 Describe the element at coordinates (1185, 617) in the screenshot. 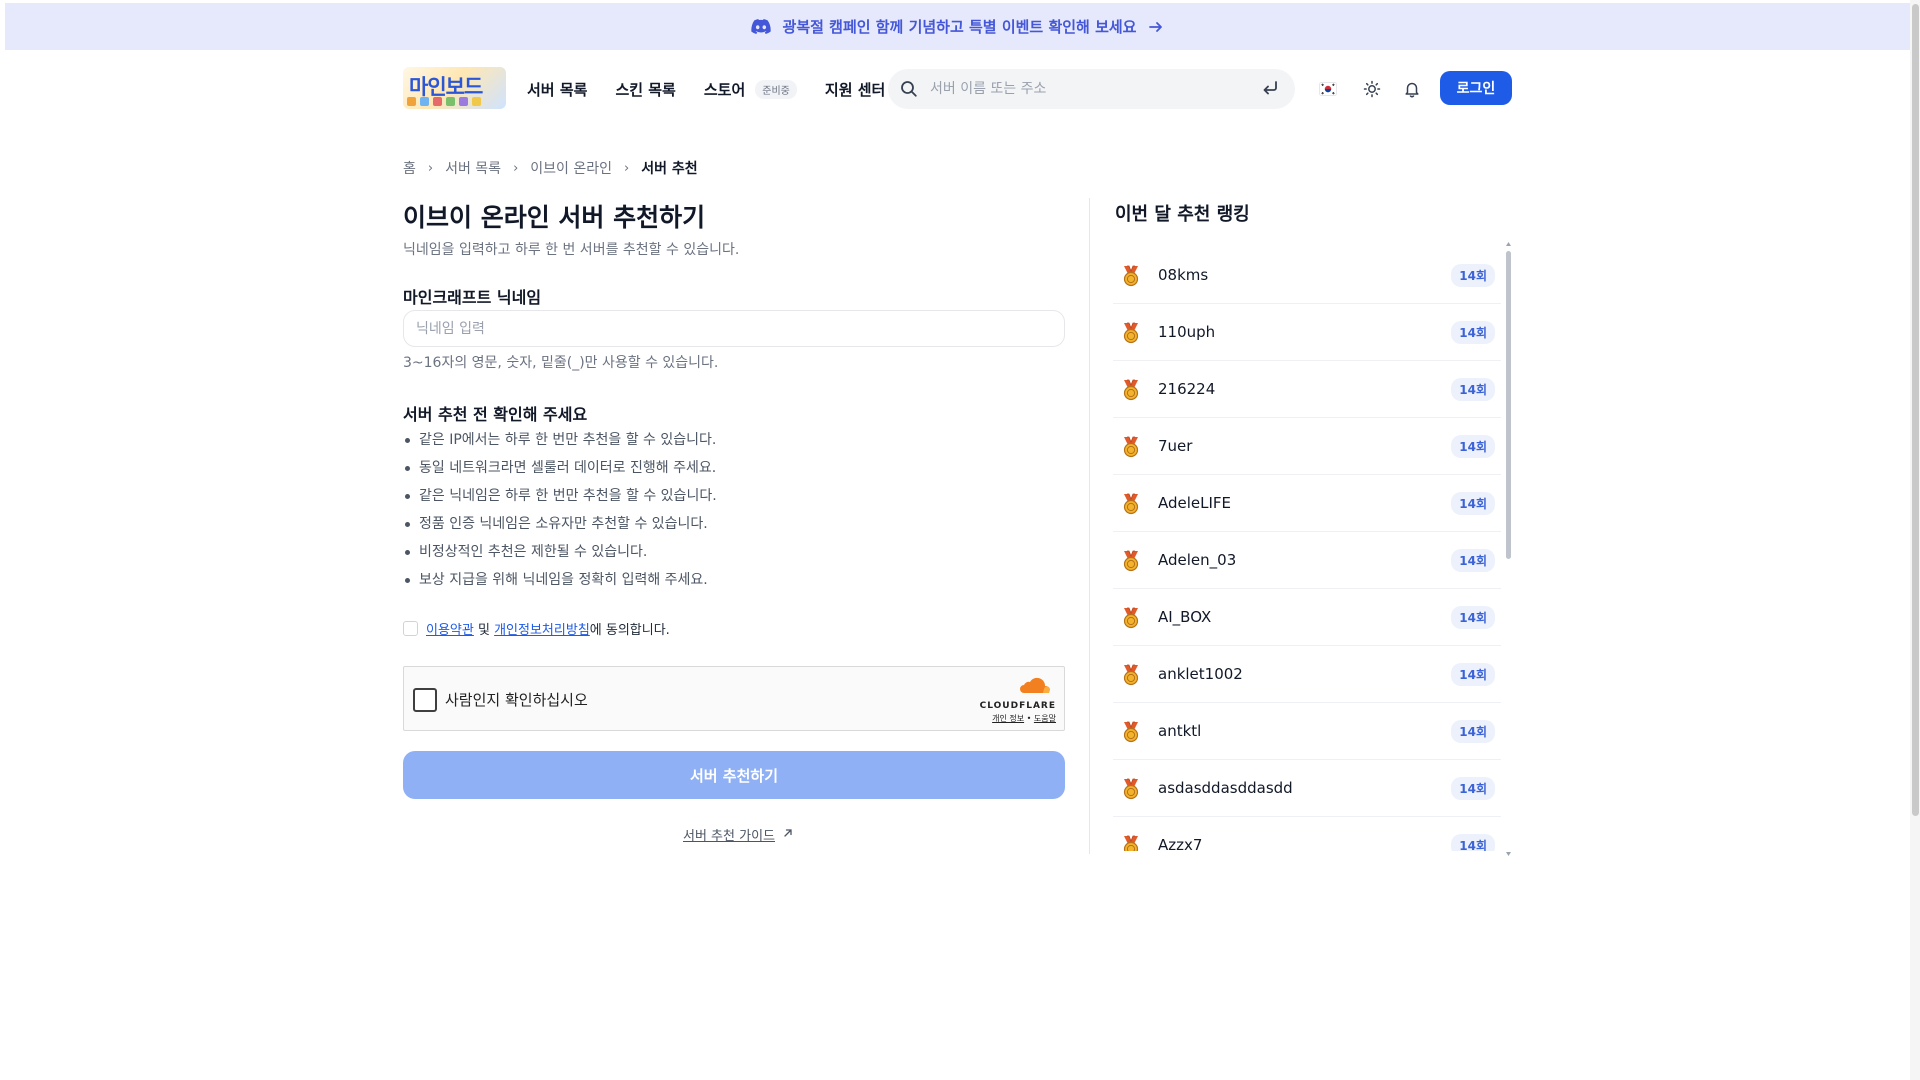

I see `ranking-player-name: AI_BOX` at that location.